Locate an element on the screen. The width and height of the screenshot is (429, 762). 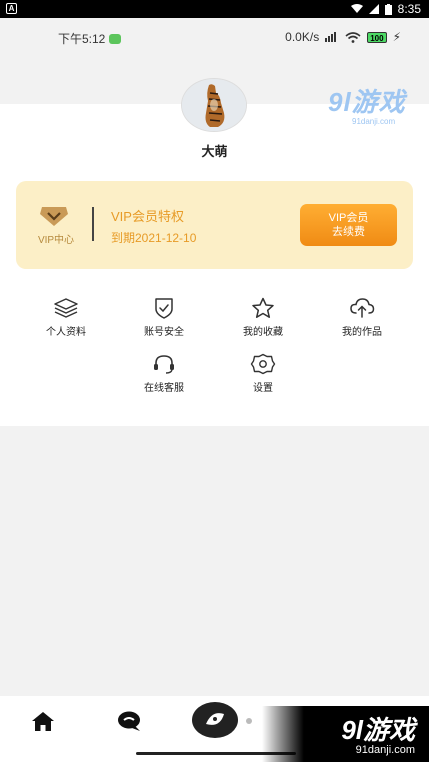
menu-works: 我的作品 is located at coordinates (362, 317).